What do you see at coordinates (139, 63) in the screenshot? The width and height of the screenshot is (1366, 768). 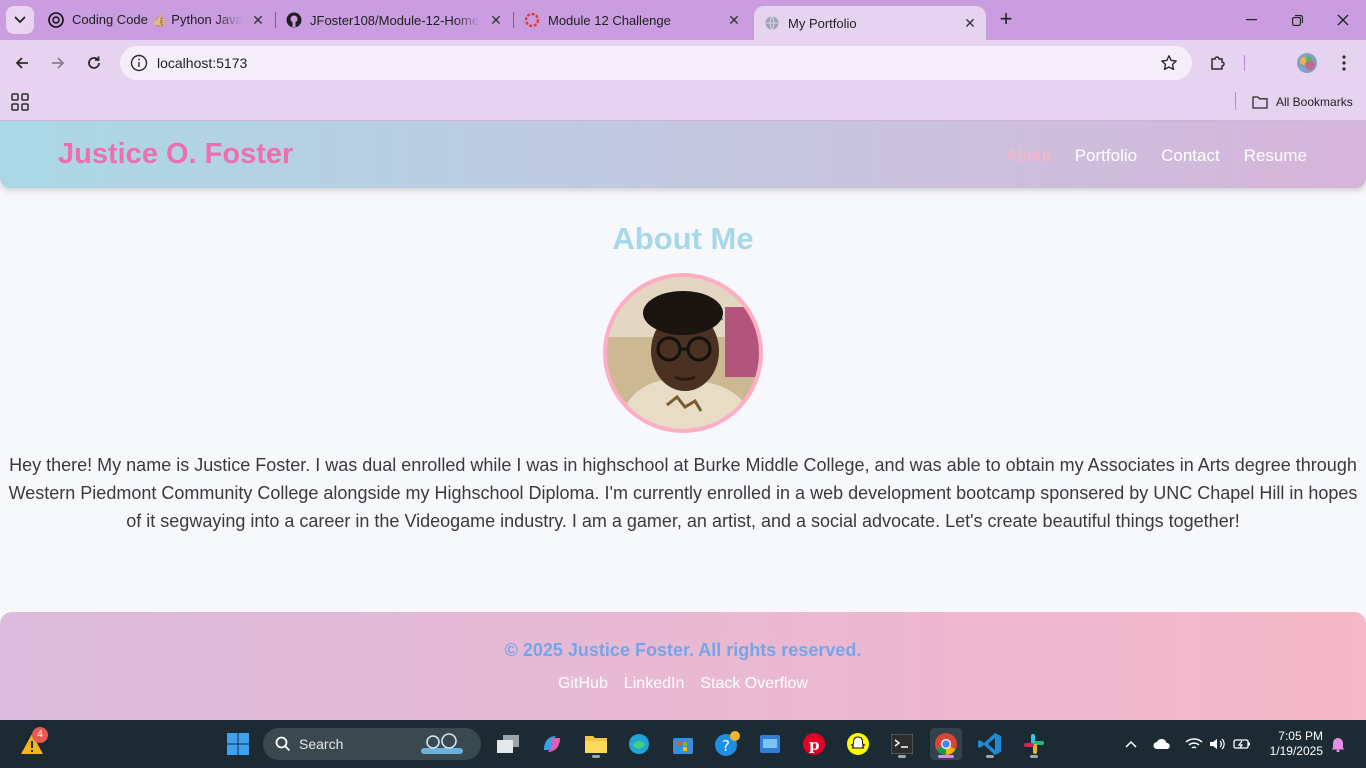 I see `site-info-icon` at bounding box center [139, 63].